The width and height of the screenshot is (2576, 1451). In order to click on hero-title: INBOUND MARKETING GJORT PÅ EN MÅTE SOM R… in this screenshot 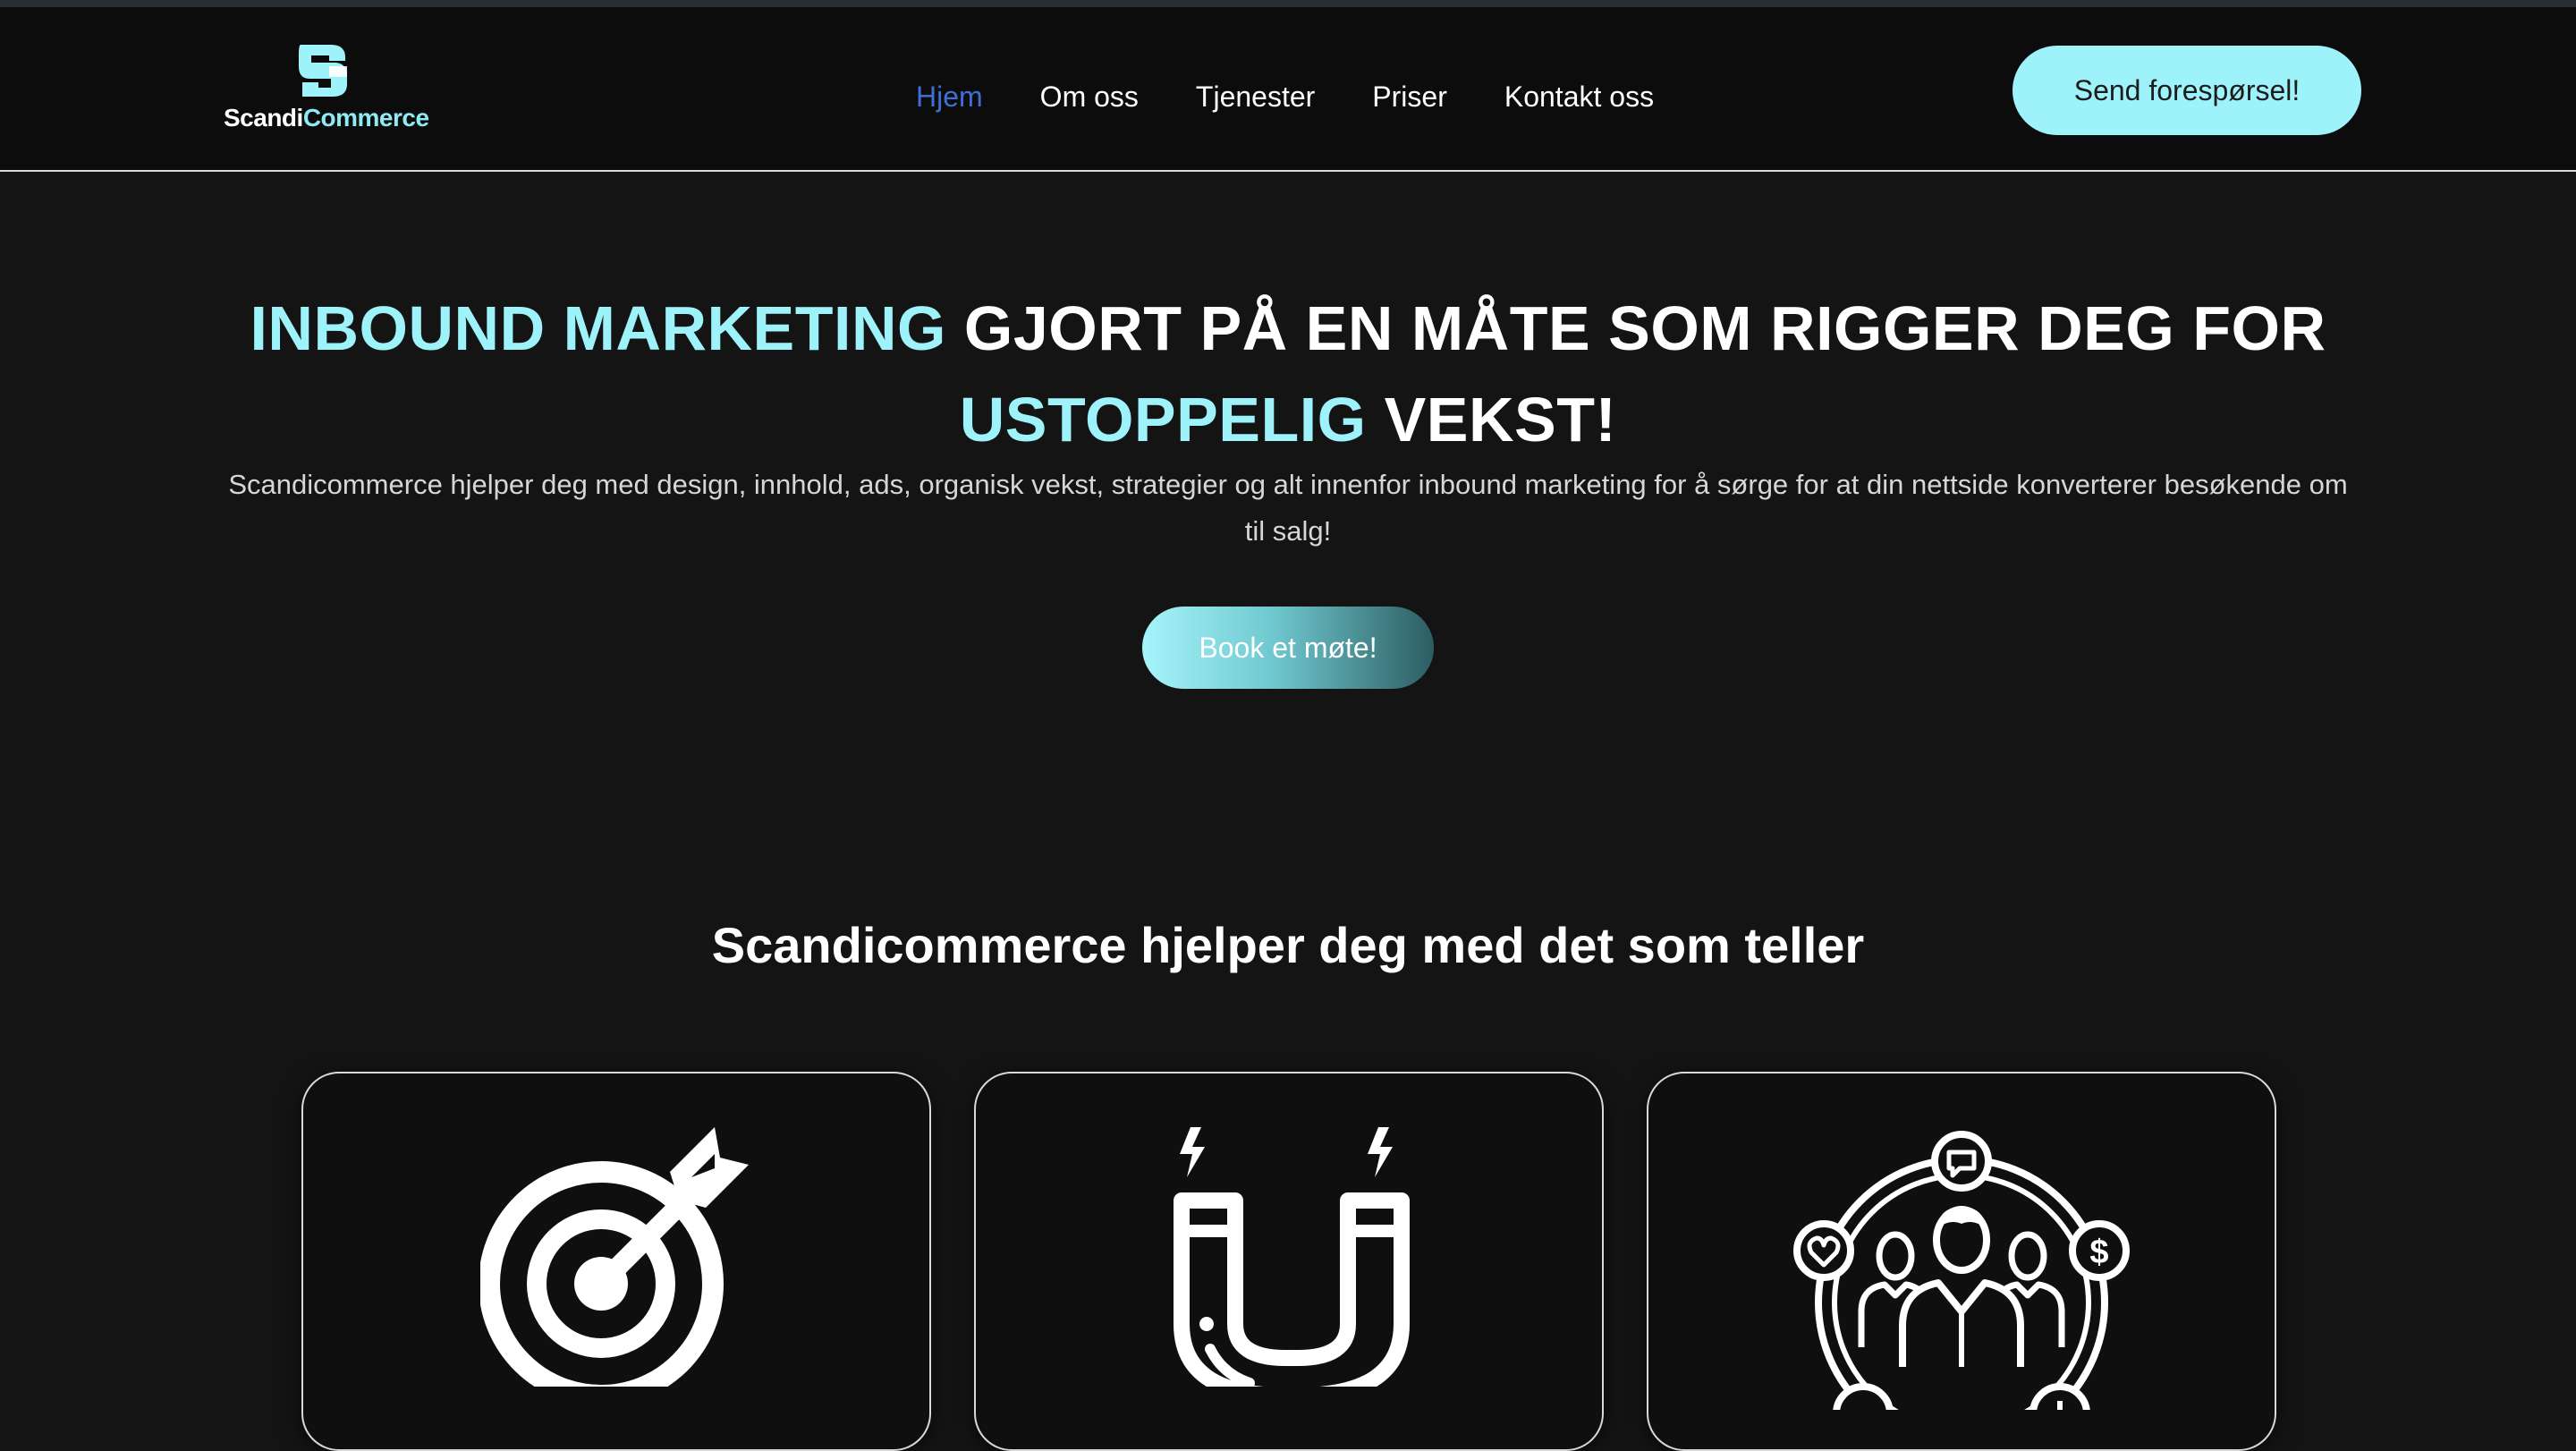, I will do `click(1288, 374)`.